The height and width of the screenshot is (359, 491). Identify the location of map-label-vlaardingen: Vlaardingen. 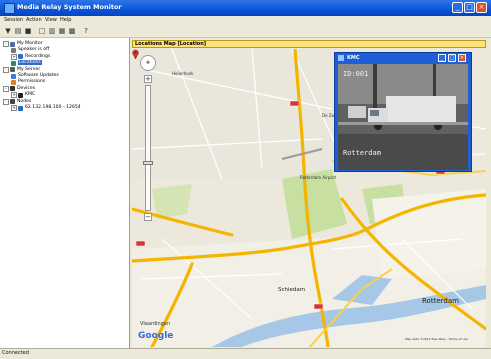
(155, 324).